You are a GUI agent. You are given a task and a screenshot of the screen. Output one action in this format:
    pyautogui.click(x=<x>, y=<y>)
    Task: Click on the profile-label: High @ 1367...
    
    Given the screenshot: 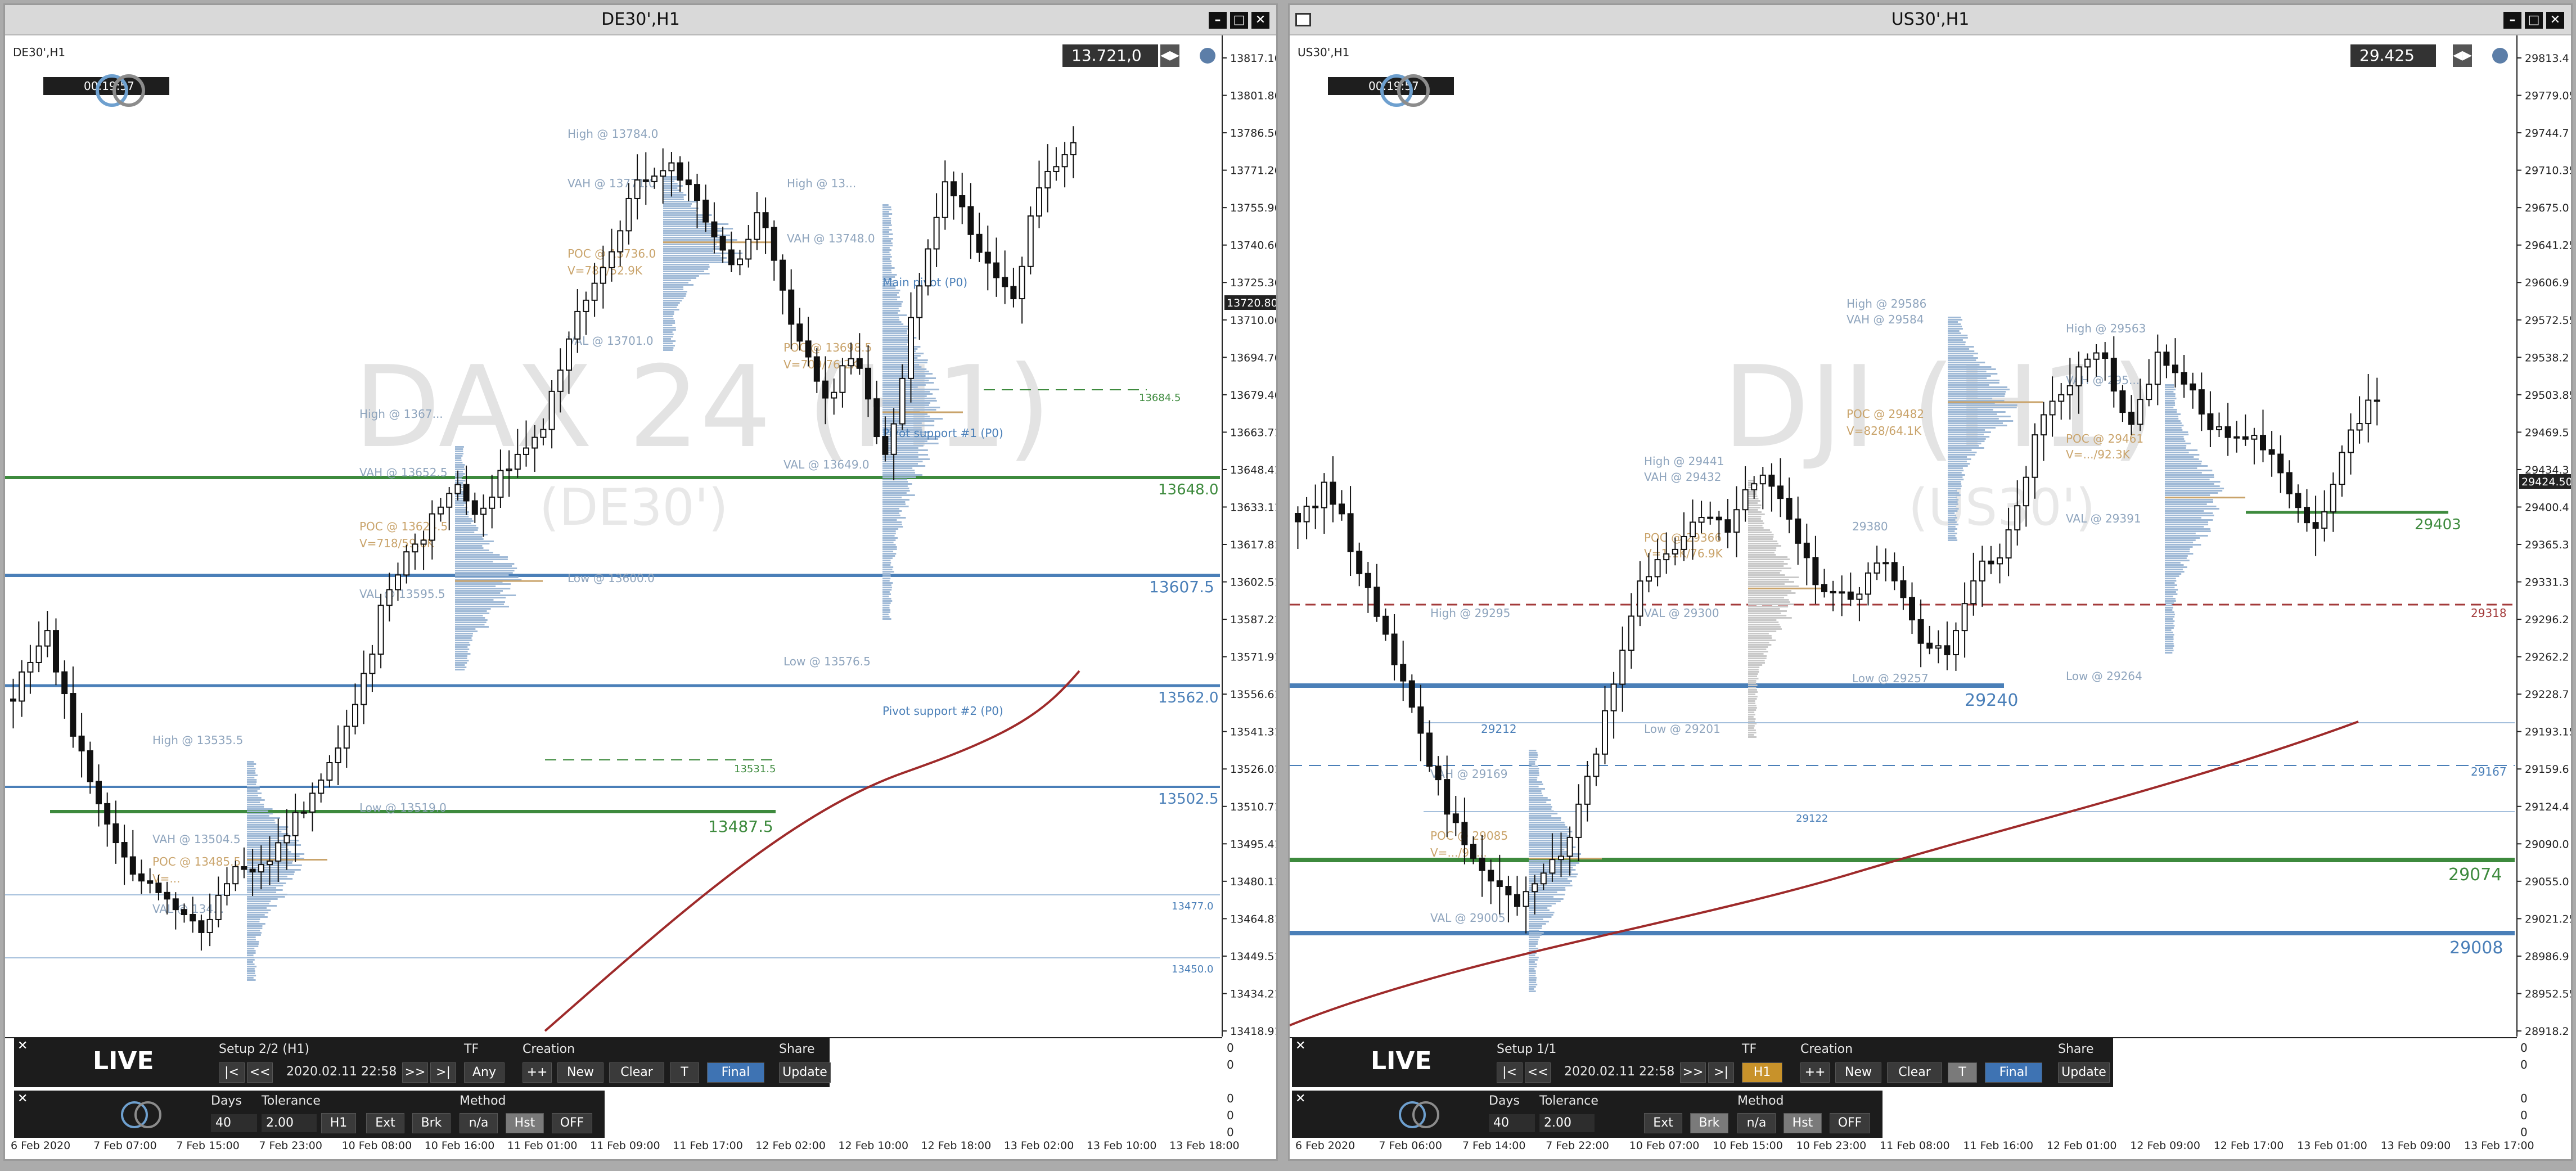 What is the action you would take?
    pyautogui.click(x=401, y=414)
    